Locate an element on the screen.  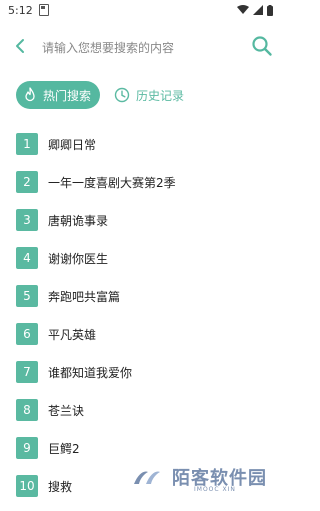
list-item: 2 一年一度喜剧大赛第2季 is located at coordinates (146, 182).